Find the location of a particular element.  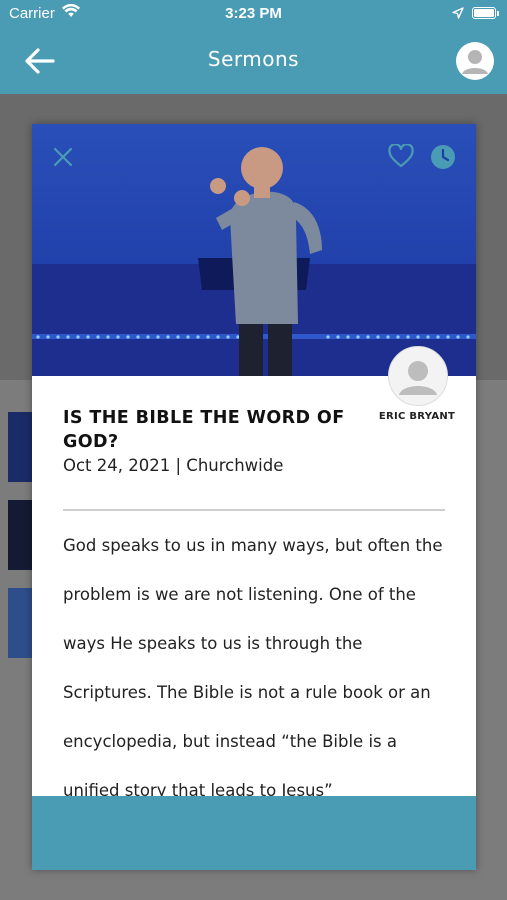

nav-bar: Sermons is located at coordinates (253, 61).